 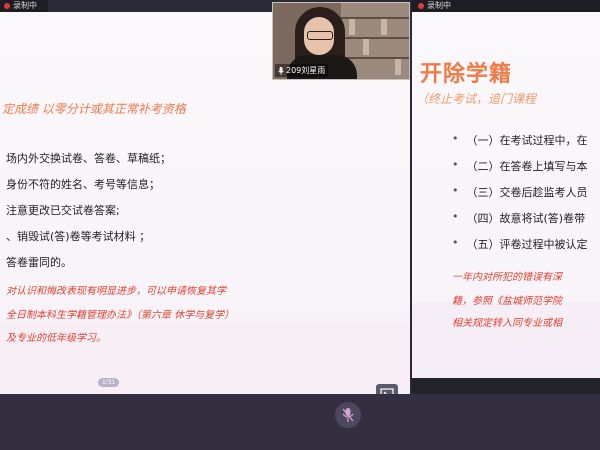 I want to click on list-item: • （五）评卷过程中被认定, so click(x=520, y=244).